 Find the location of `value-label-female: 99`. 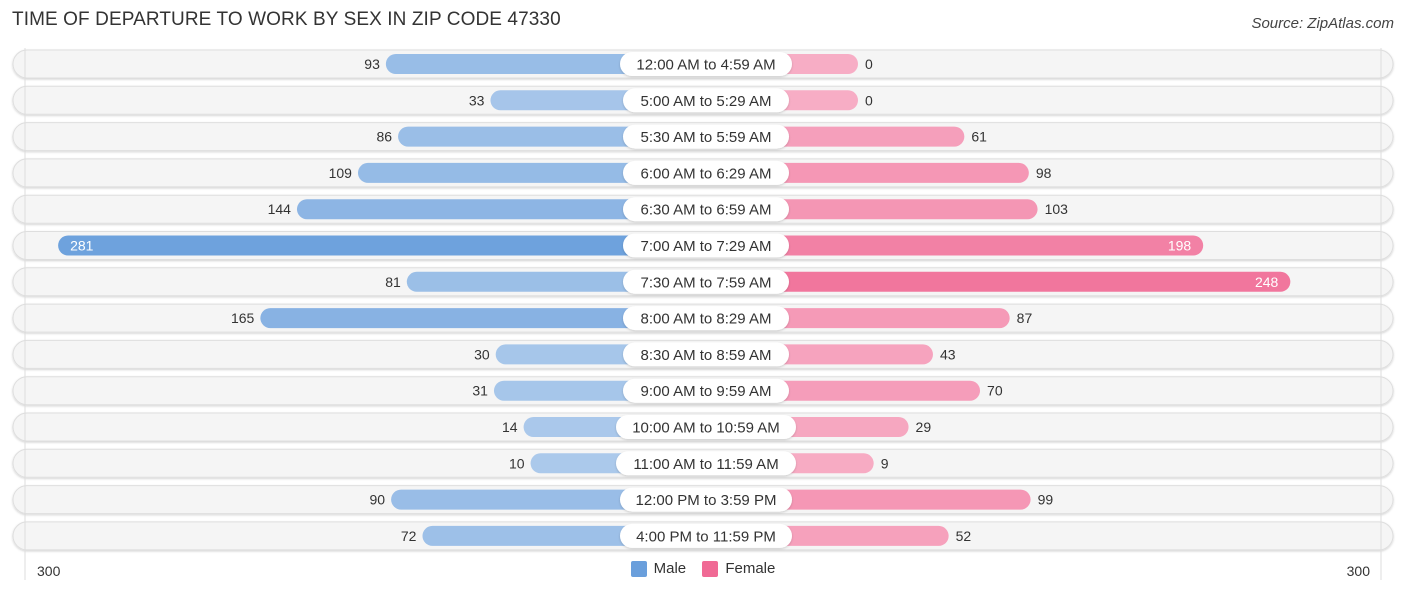

value-label-female: 99 is located at coordinates (1046, 500).